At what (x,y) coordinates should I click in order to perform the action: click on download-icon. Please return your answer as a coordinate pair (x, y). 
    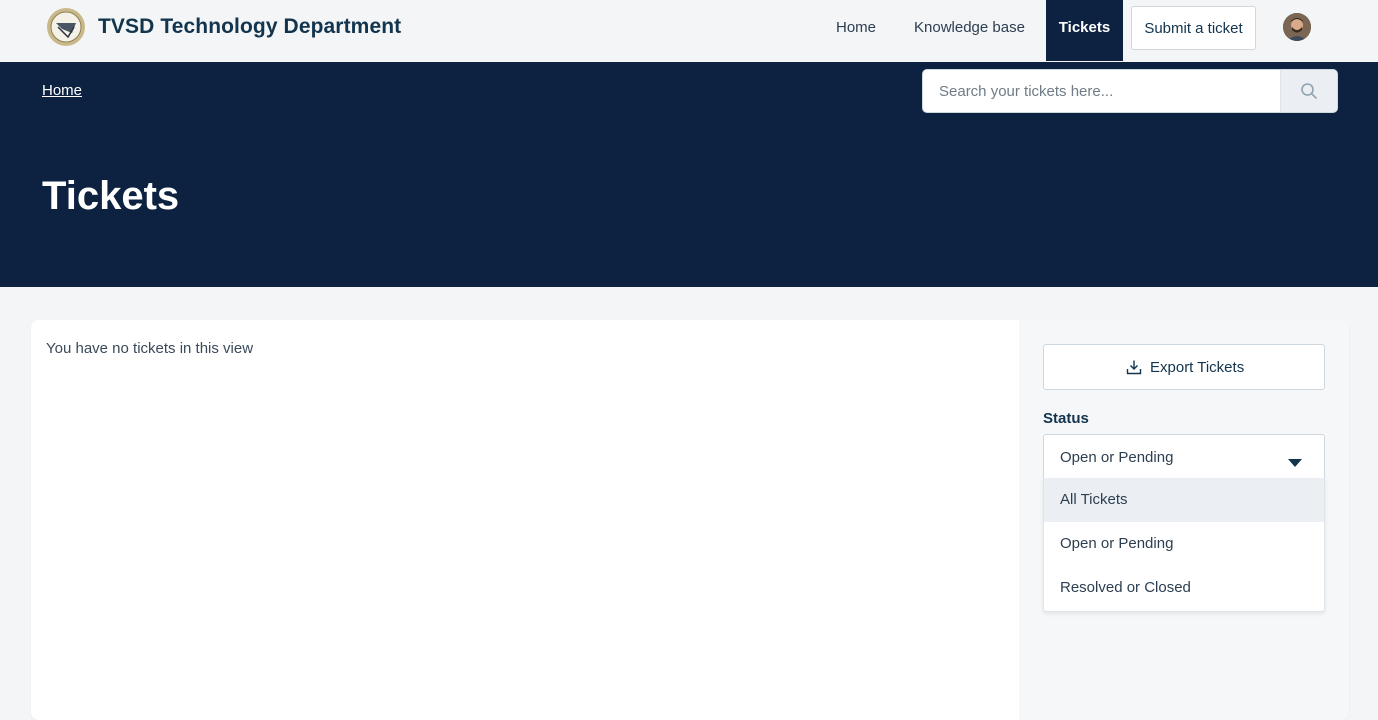
    Looking at the image, I should click on (1134, 369).